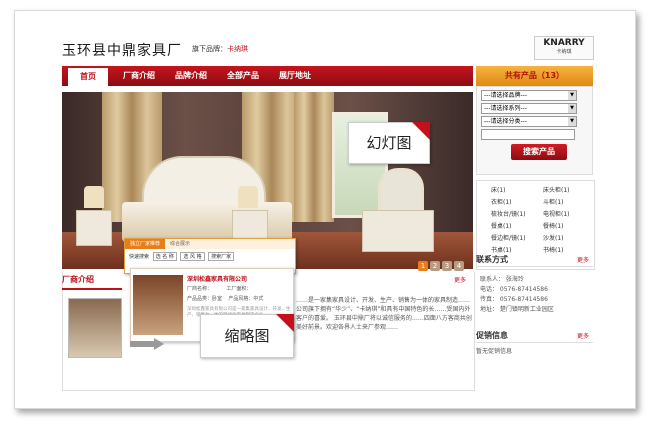  Describe the element at coordinates (534, 336) in the screenshot. I see `promo-heading: 促销信息 更多` at that location.